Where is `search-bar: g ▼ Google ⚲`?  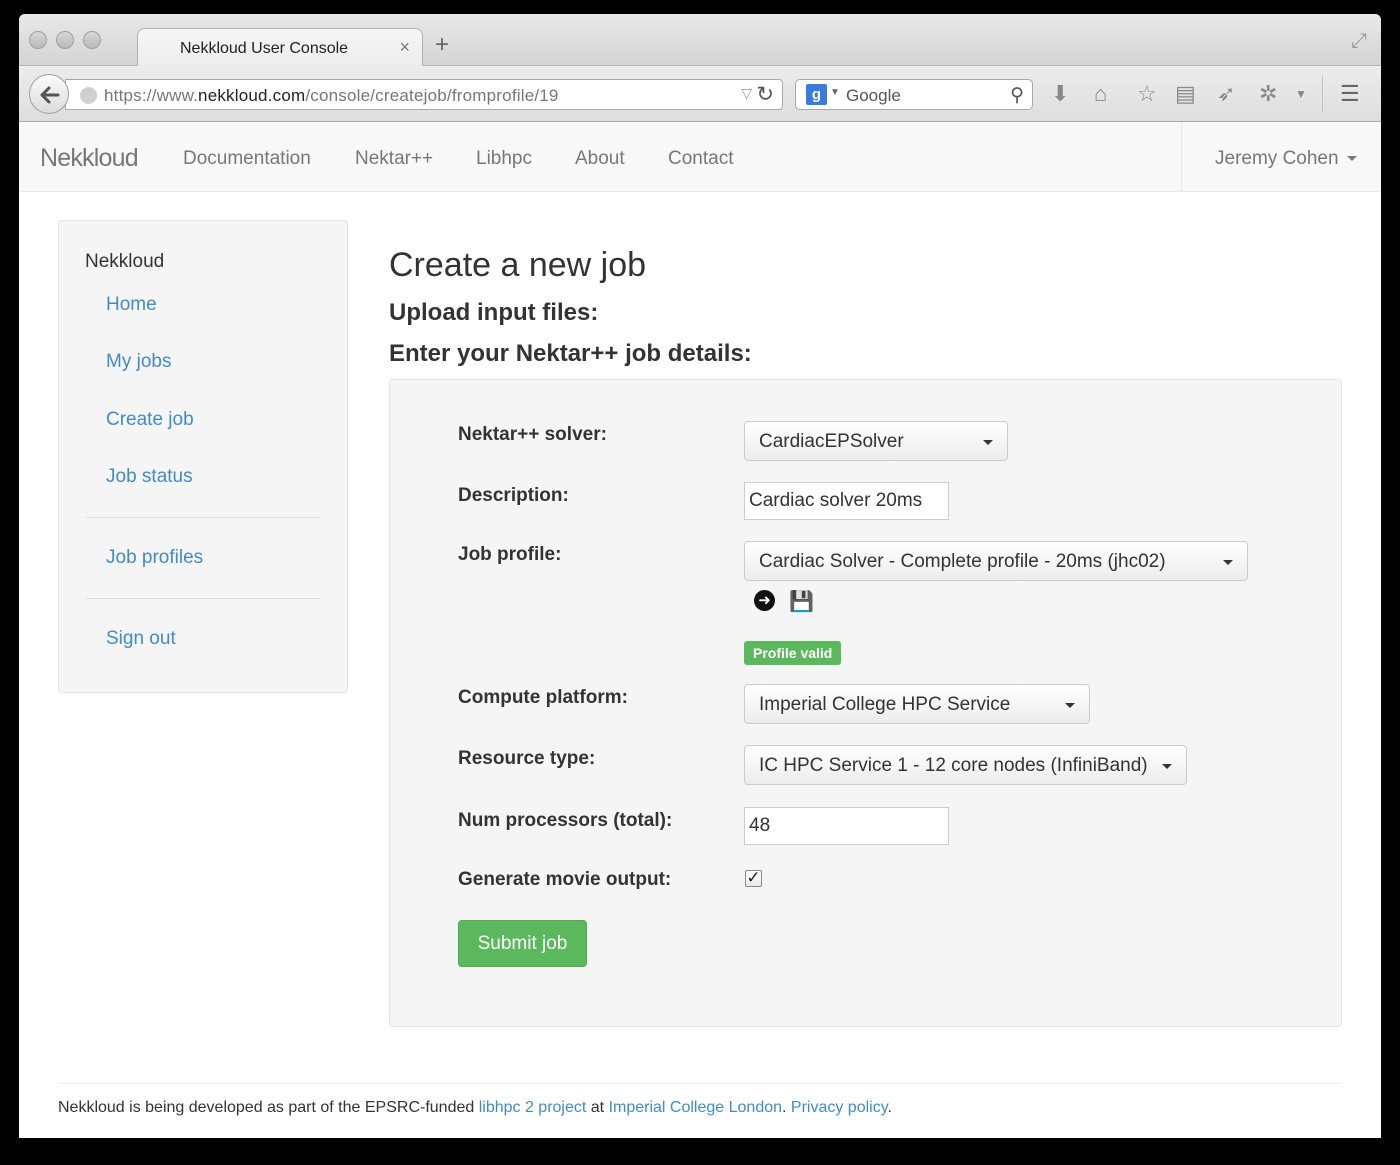 search-bar: g ▼ Google ⚲ is located at coordinates (914, 94).